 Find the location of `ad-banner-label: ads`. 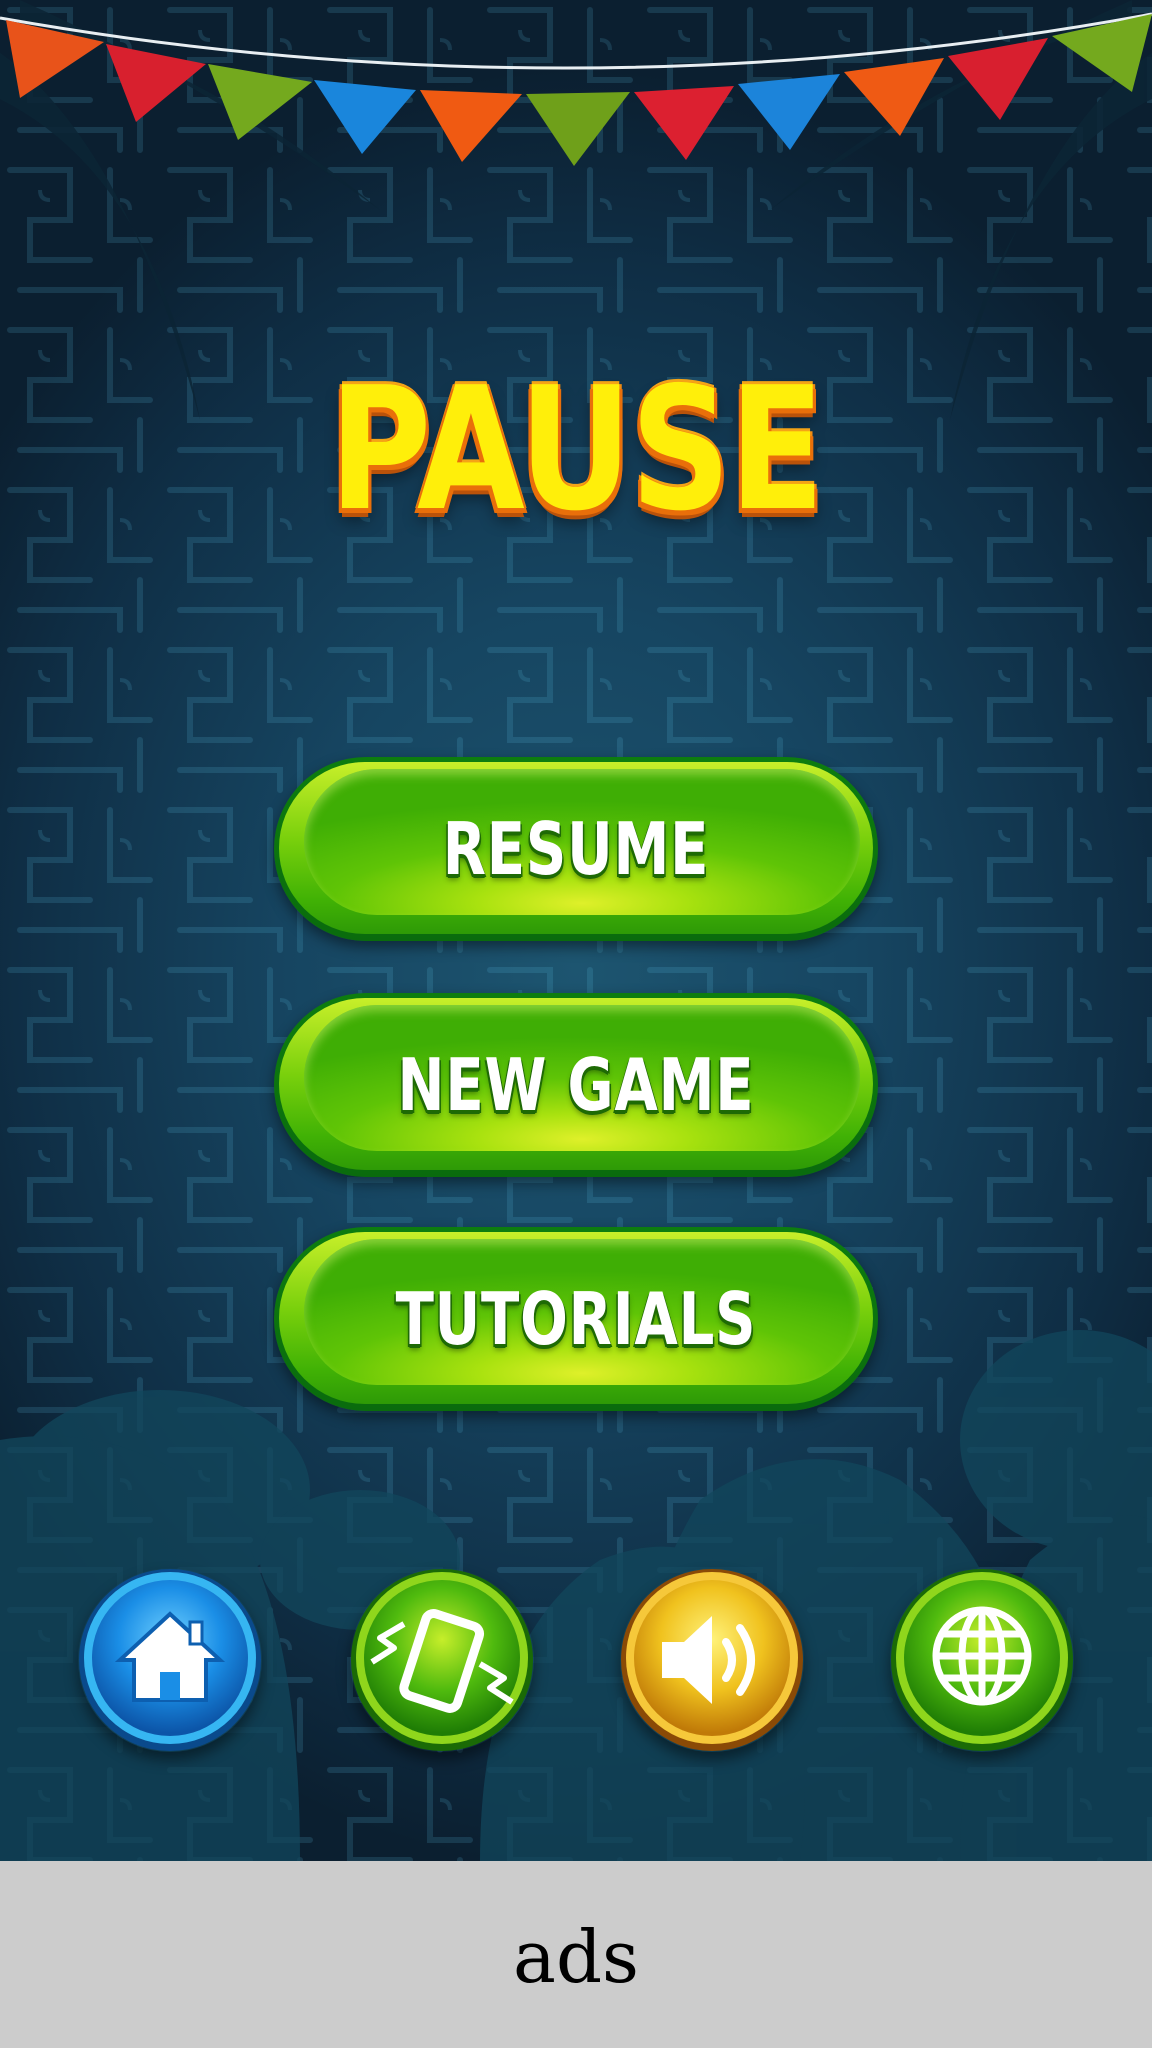

ad-banner-label: ads is located at coordinates (576, 1956).